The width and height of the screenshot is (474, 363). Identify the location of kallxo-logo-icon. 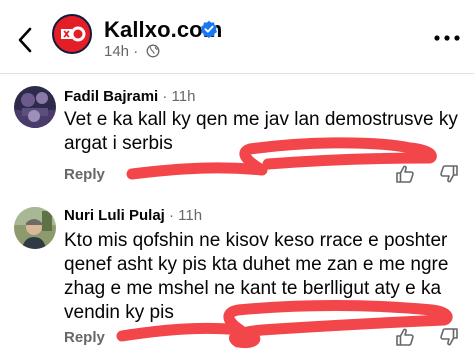
(72, 34).